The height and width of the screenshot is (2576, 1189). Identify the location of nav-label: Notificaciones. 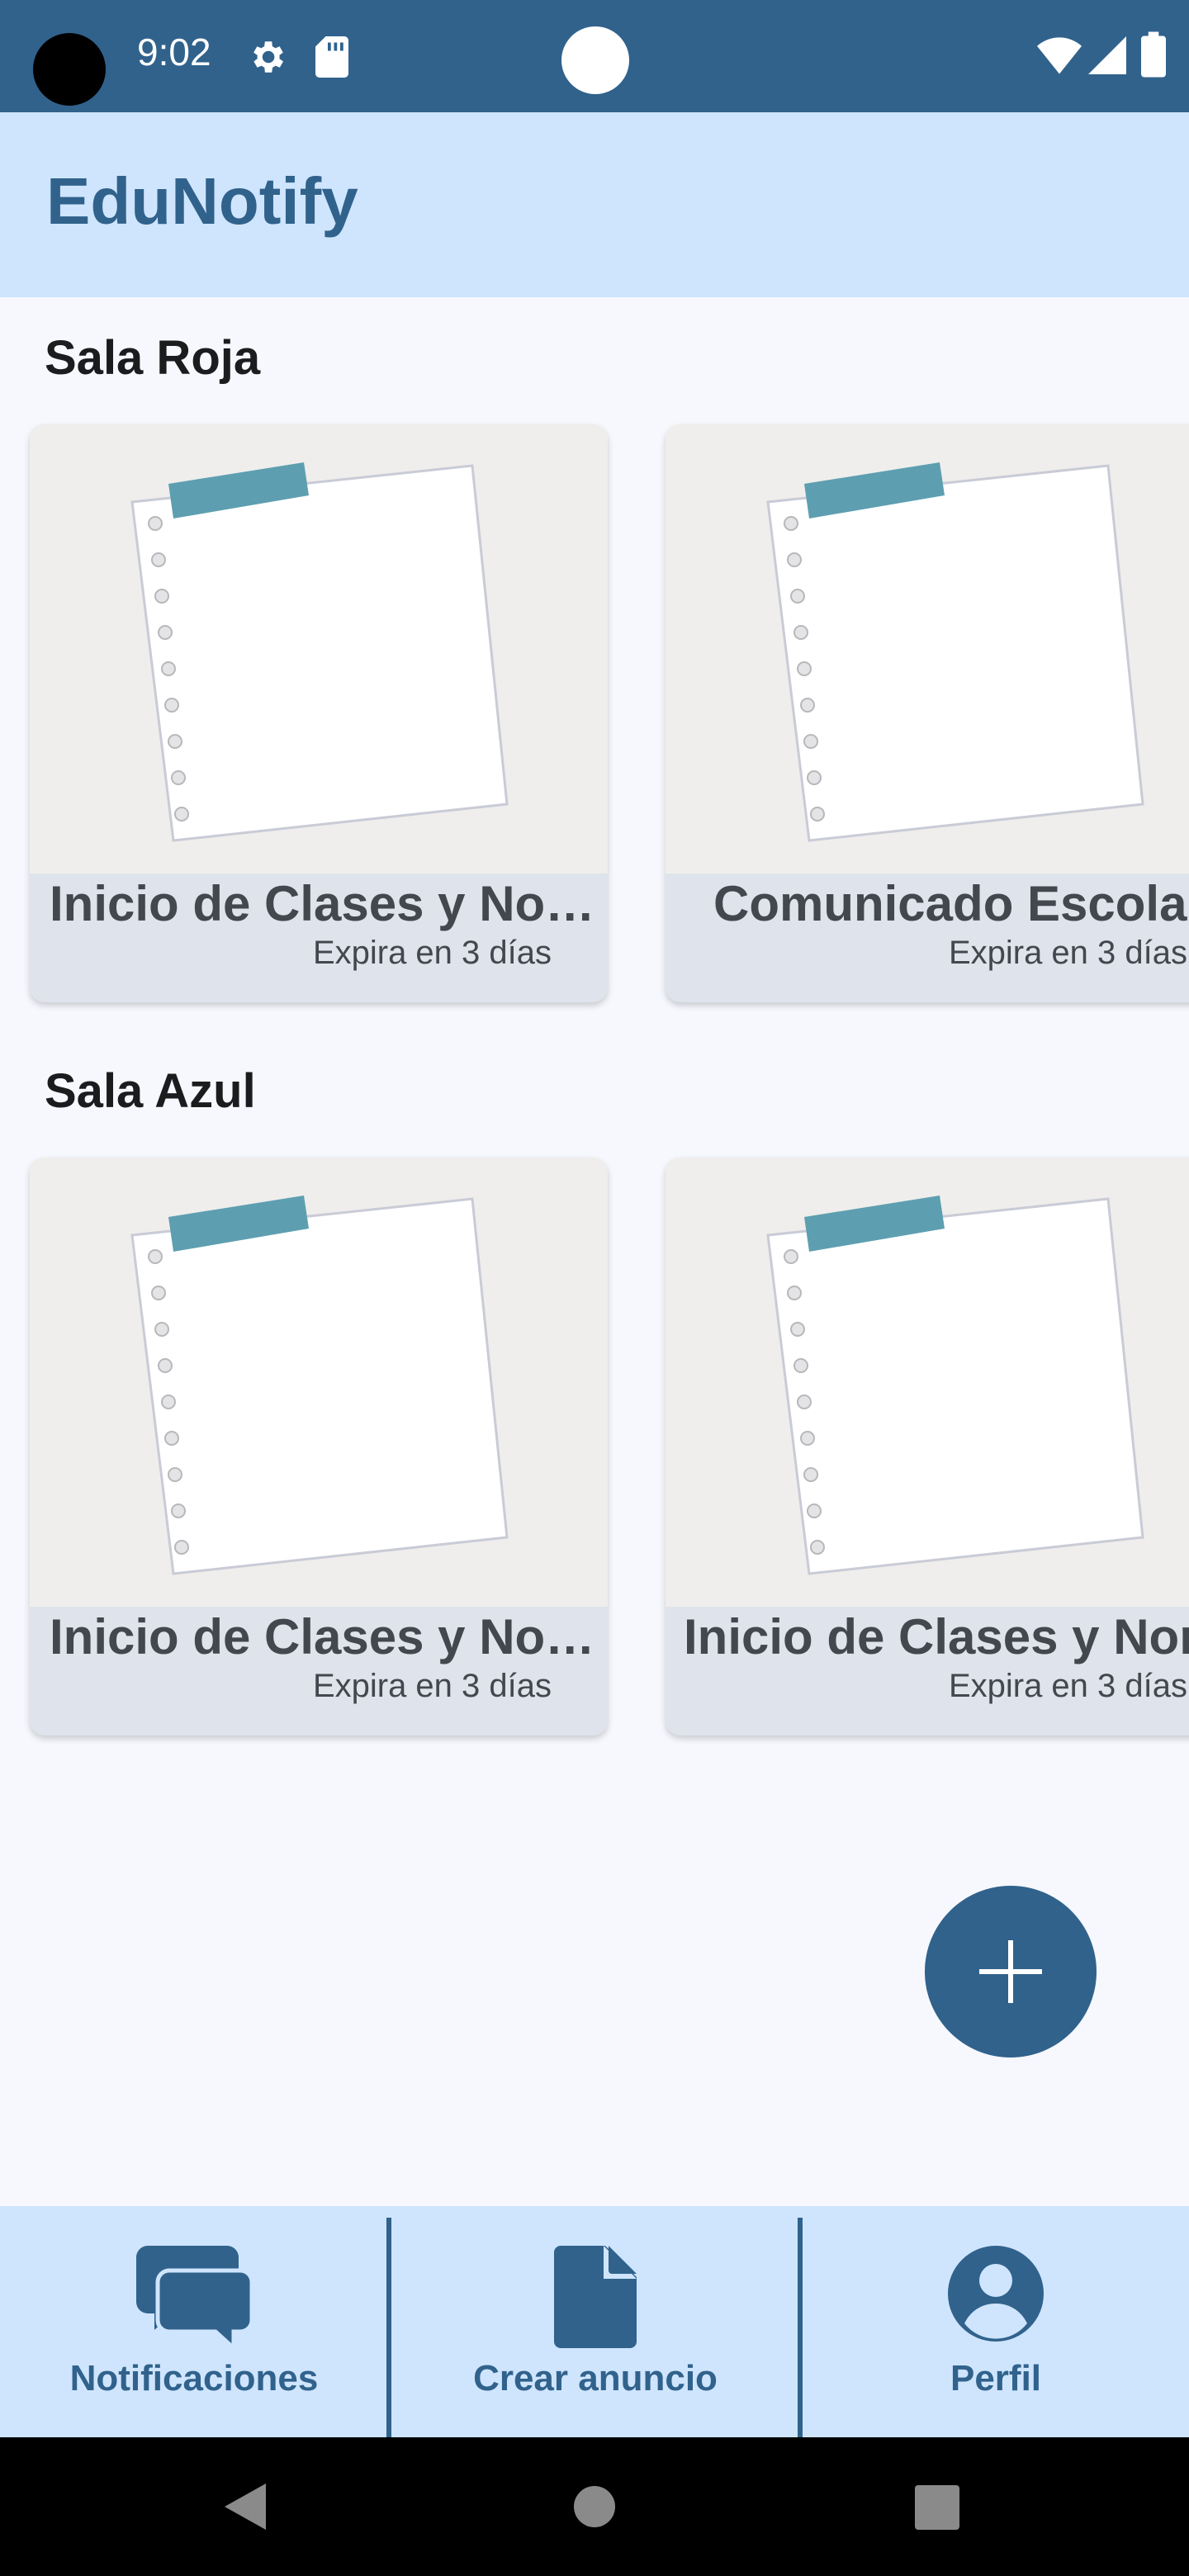
(194, 2378).